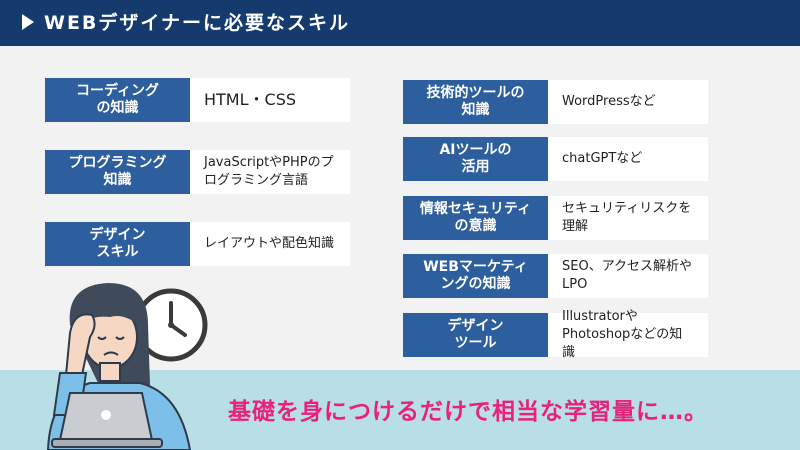 Image resolution: width=800 pixels, height=450 pixels. I want to click on skill-row-web-marketing: WEBマーケティ ングの知識 SEO、アクセス解析や LPO, so click(555, 276).